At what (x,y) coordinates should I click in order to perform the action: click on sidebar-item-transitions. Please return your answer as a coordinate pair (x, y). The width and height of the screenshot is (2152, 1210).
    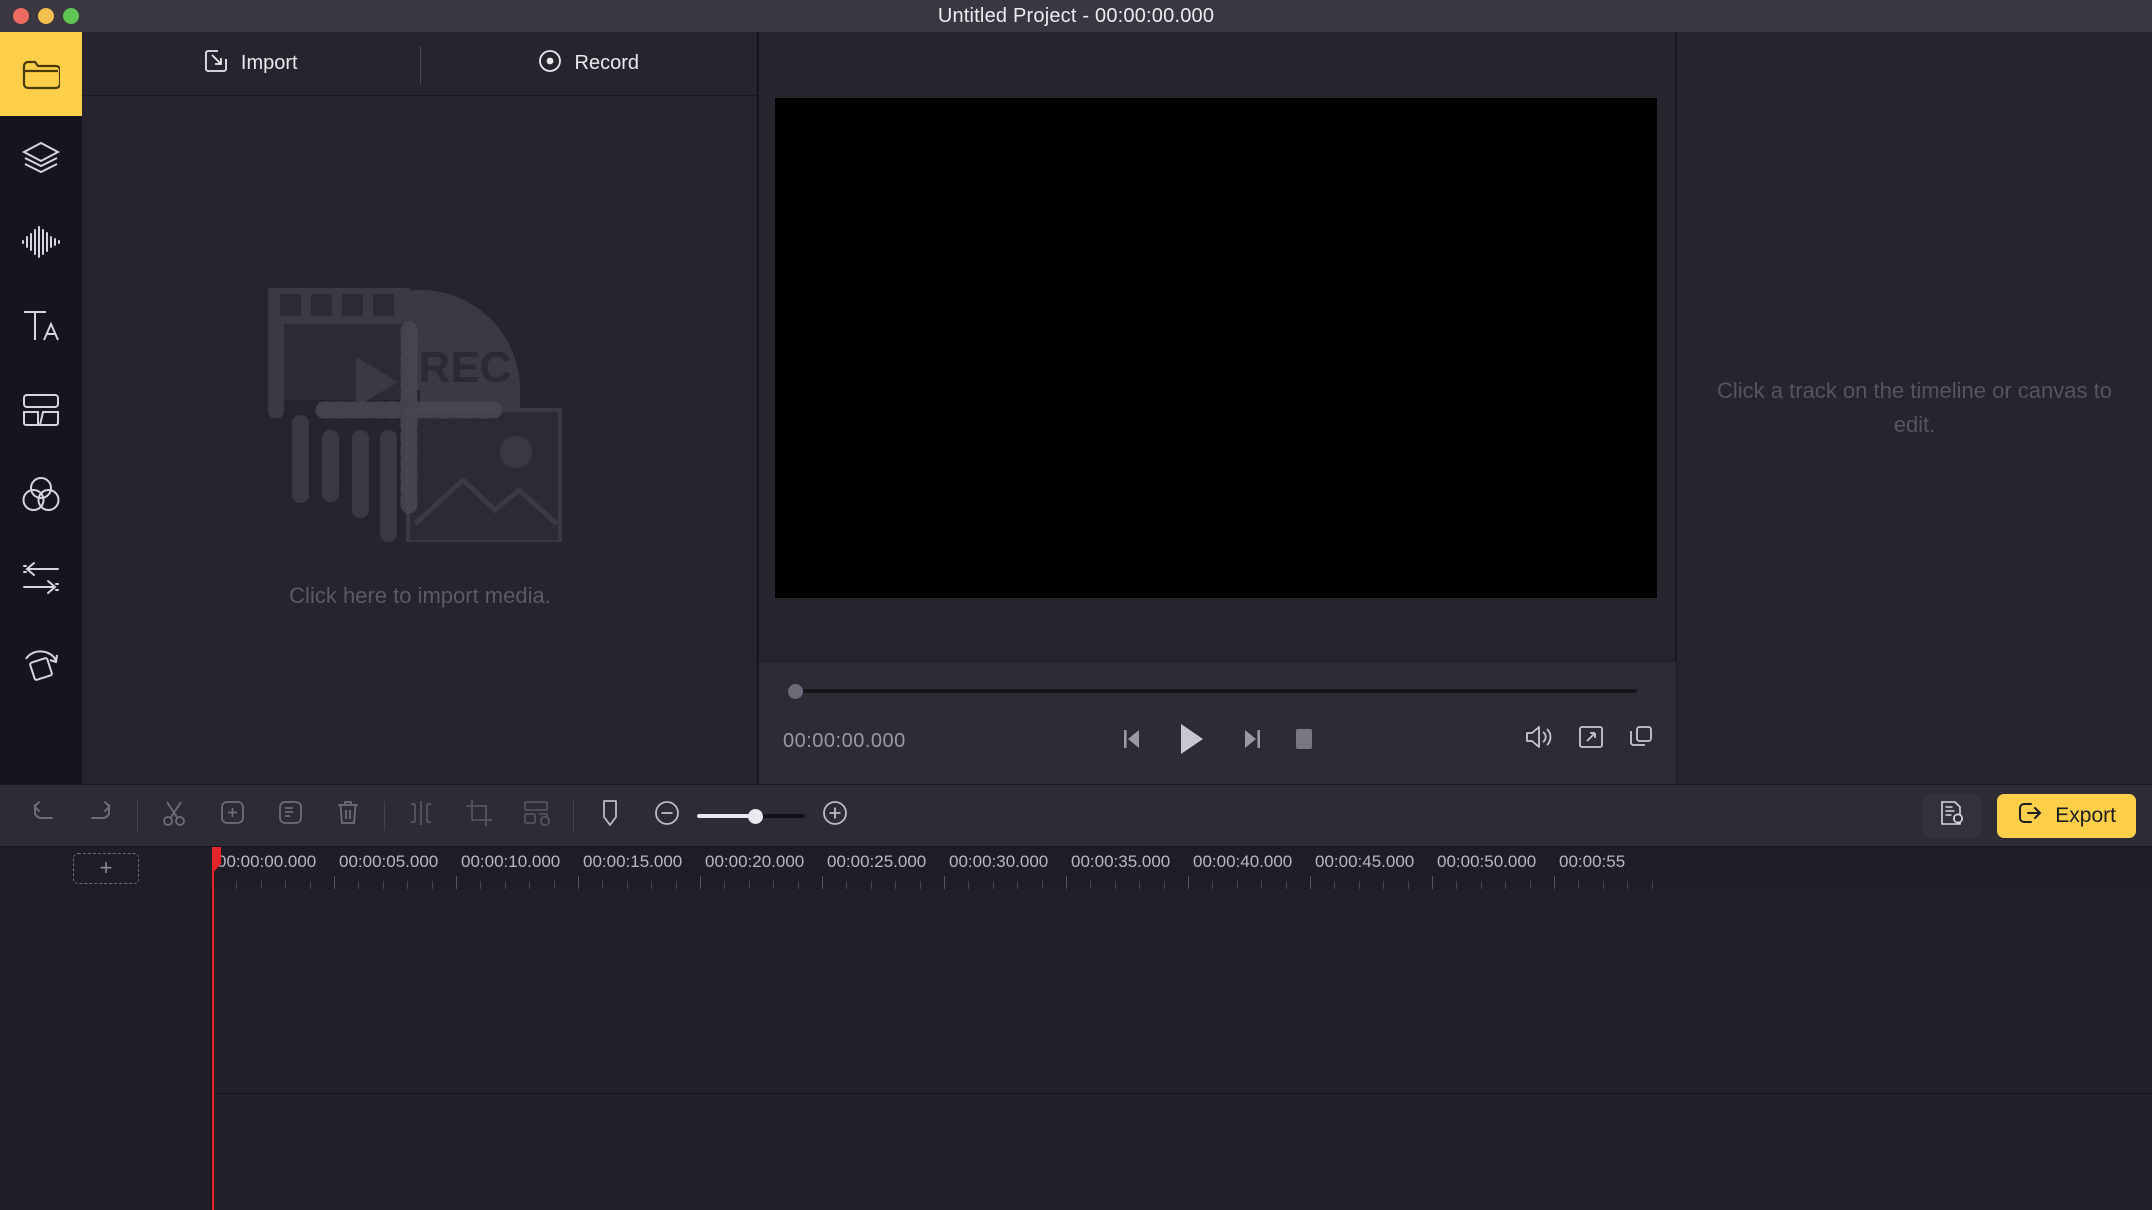
    Looking at the image, I should click on (41, 578).